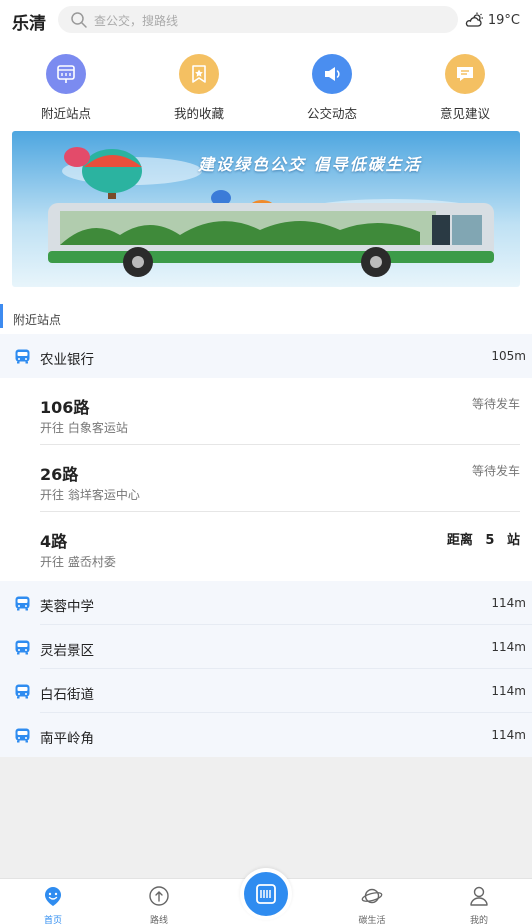  What do you see at coordinates (67, 739) in the screenshot?
I see `station-name: 南平岭角` at bounding box center [67, 739].